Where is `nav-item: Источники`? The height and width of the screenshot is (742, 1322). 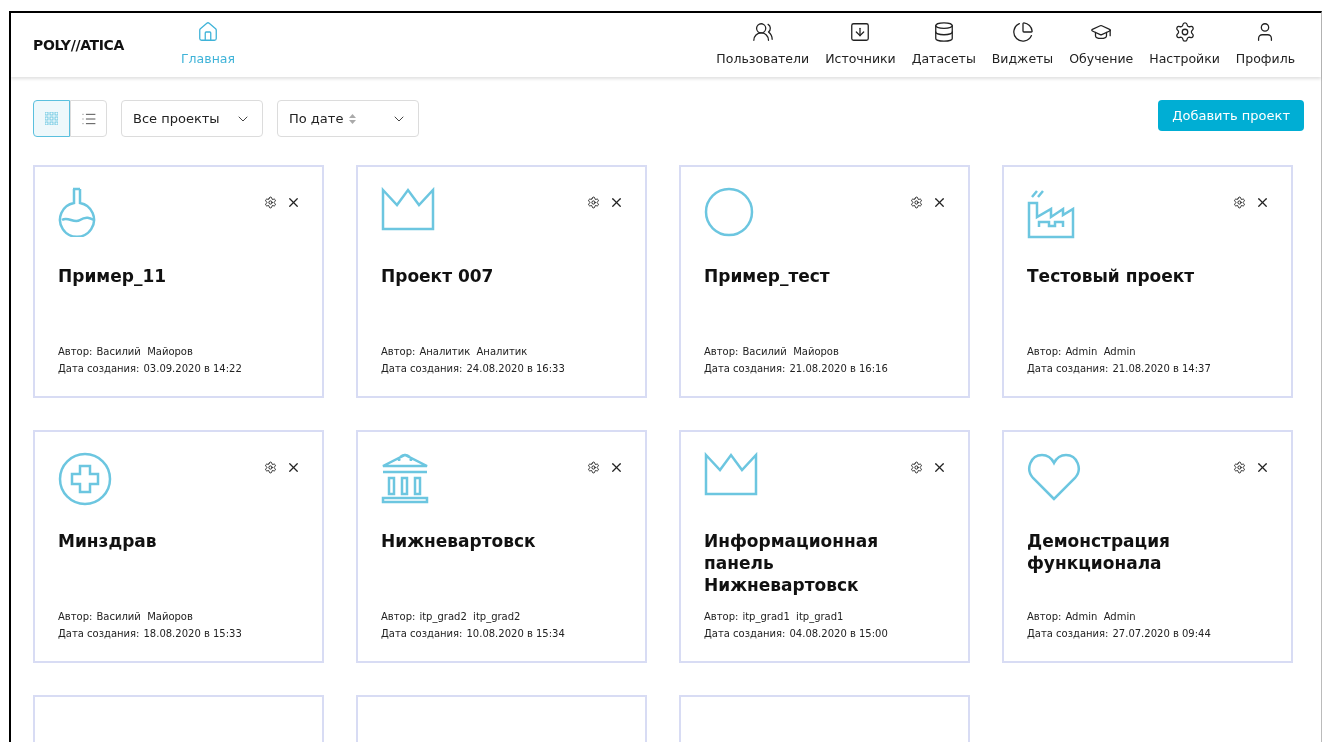
nav-item: Источники is located at coordinates (860, 45).